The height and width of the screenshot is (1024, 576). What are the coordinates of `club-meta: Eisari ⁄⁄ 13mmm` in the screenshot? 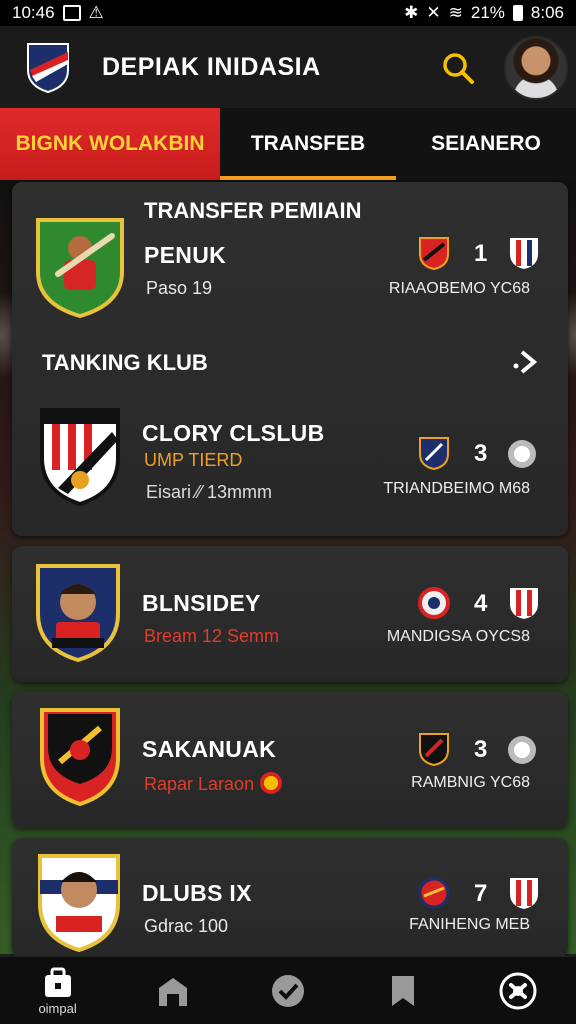 It's located at (209, 492).